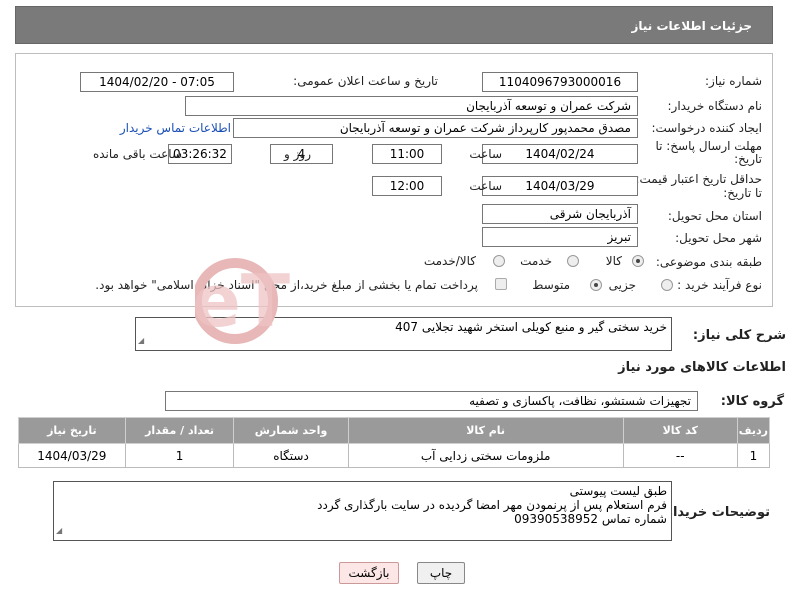 The height and width of the screenshot is (598, 788). What do you see at coordinates (369, 573) in the screenshot?
I see `back-button: بازگشت` at bounding box center [369, 573].